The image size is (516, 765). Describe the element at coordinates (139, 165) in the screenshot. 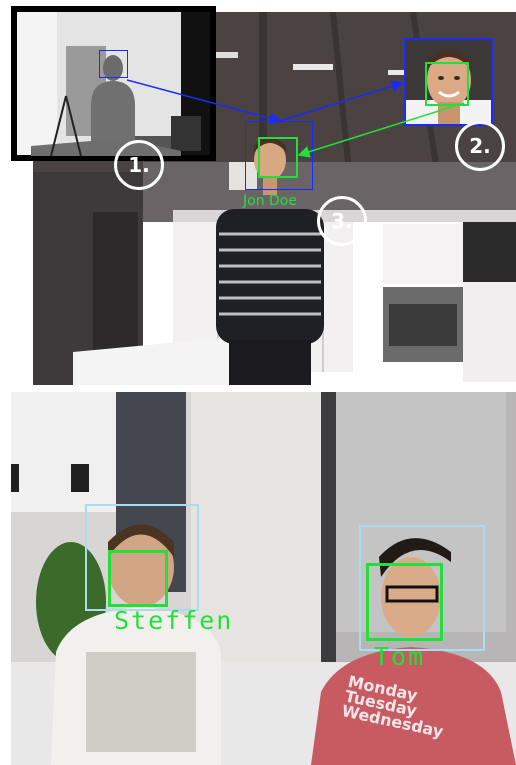

I see `step-1-marker: 1.` at that location.